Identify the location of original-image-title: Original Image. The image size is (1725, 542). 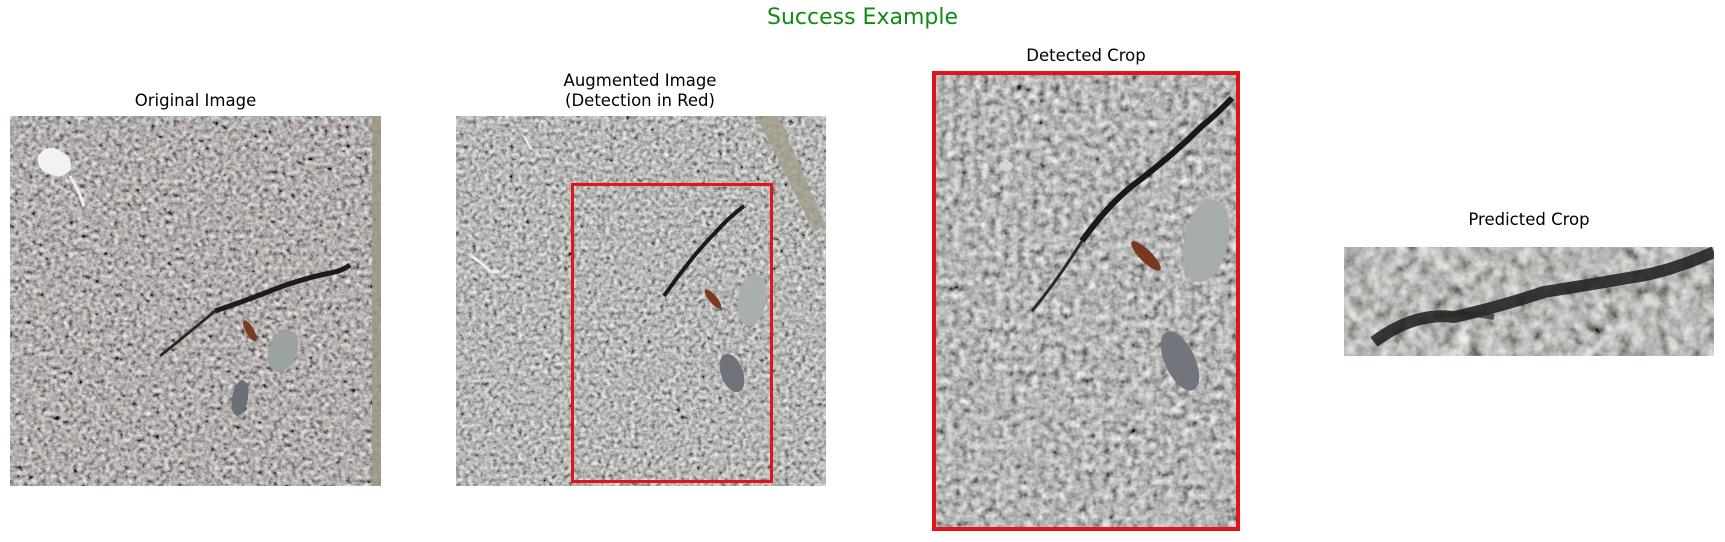
(195, 100).